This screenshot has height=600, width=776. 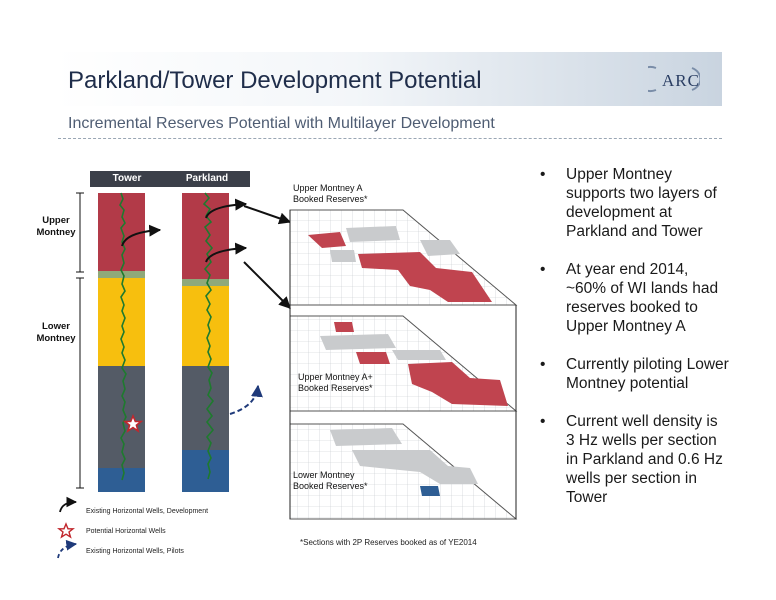 What do you see at coordinates (66, 530) in the screenshot?
I see `legend-potential-well-icon` at bounding box center [66, 530].